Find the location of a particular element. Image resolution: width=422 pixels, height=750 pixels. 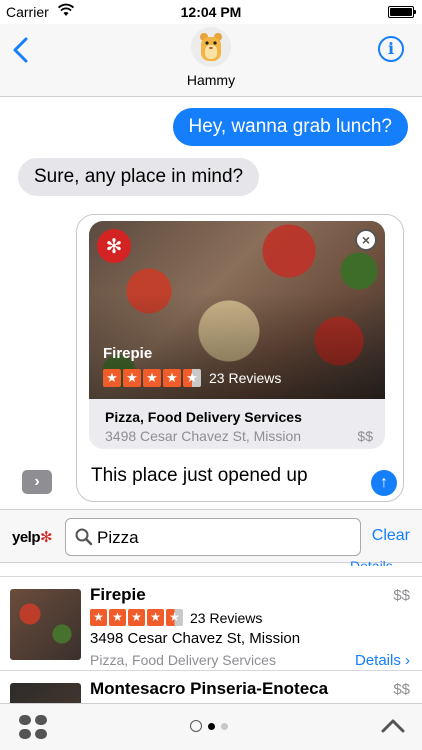

conversation-header: Hammy i is located at coordinates (211, 60).